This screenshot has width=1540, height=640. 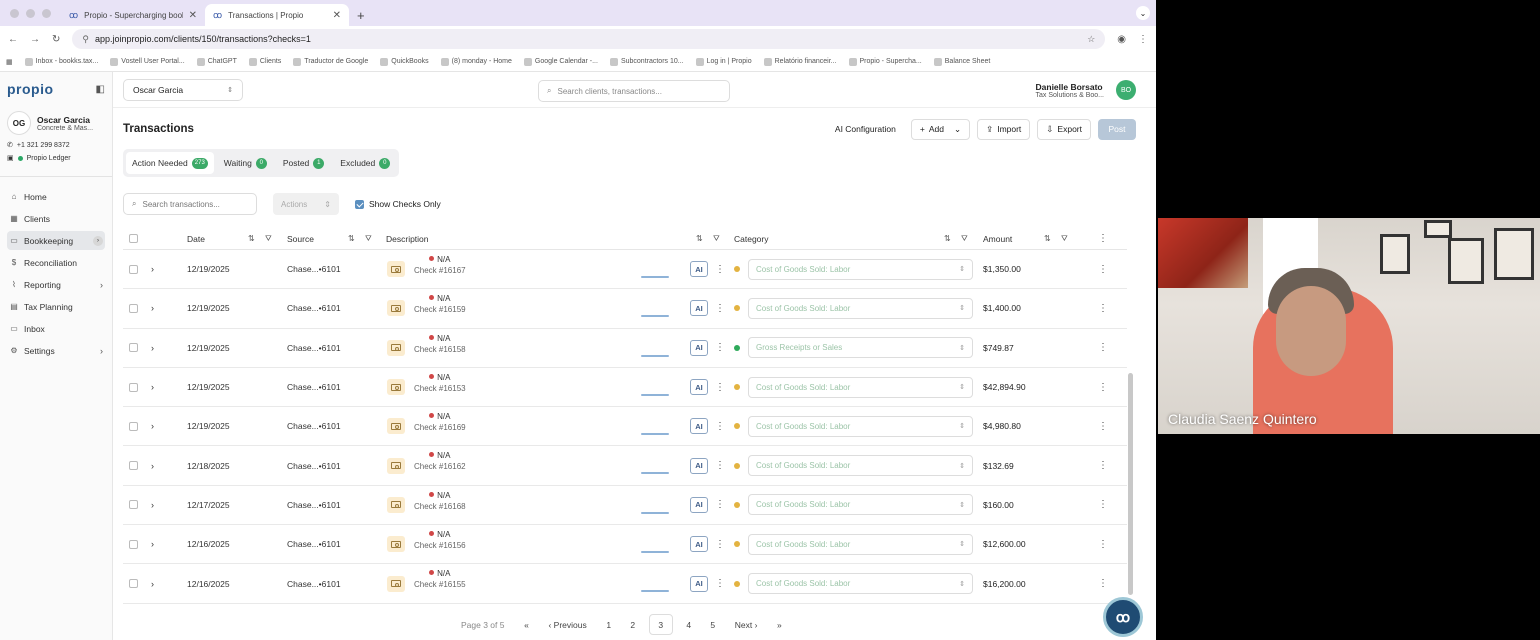 I want to click on show-checks-checkbox, so click(x=359, y=204).